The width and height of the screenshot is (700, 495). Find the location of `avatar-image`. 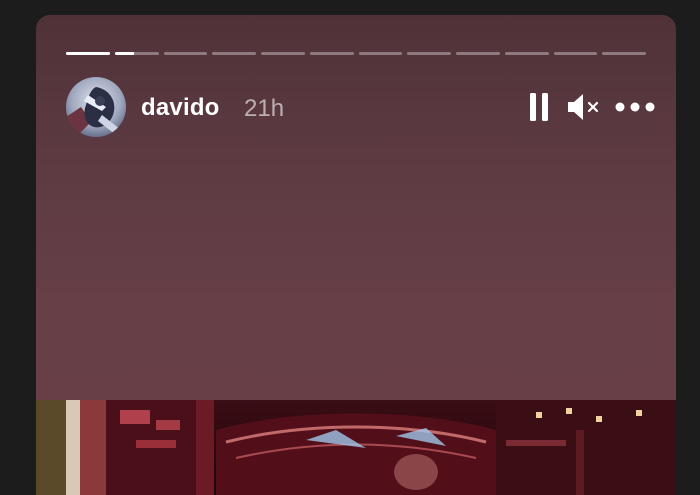

avatar-image is located at coordinates (96, 107).